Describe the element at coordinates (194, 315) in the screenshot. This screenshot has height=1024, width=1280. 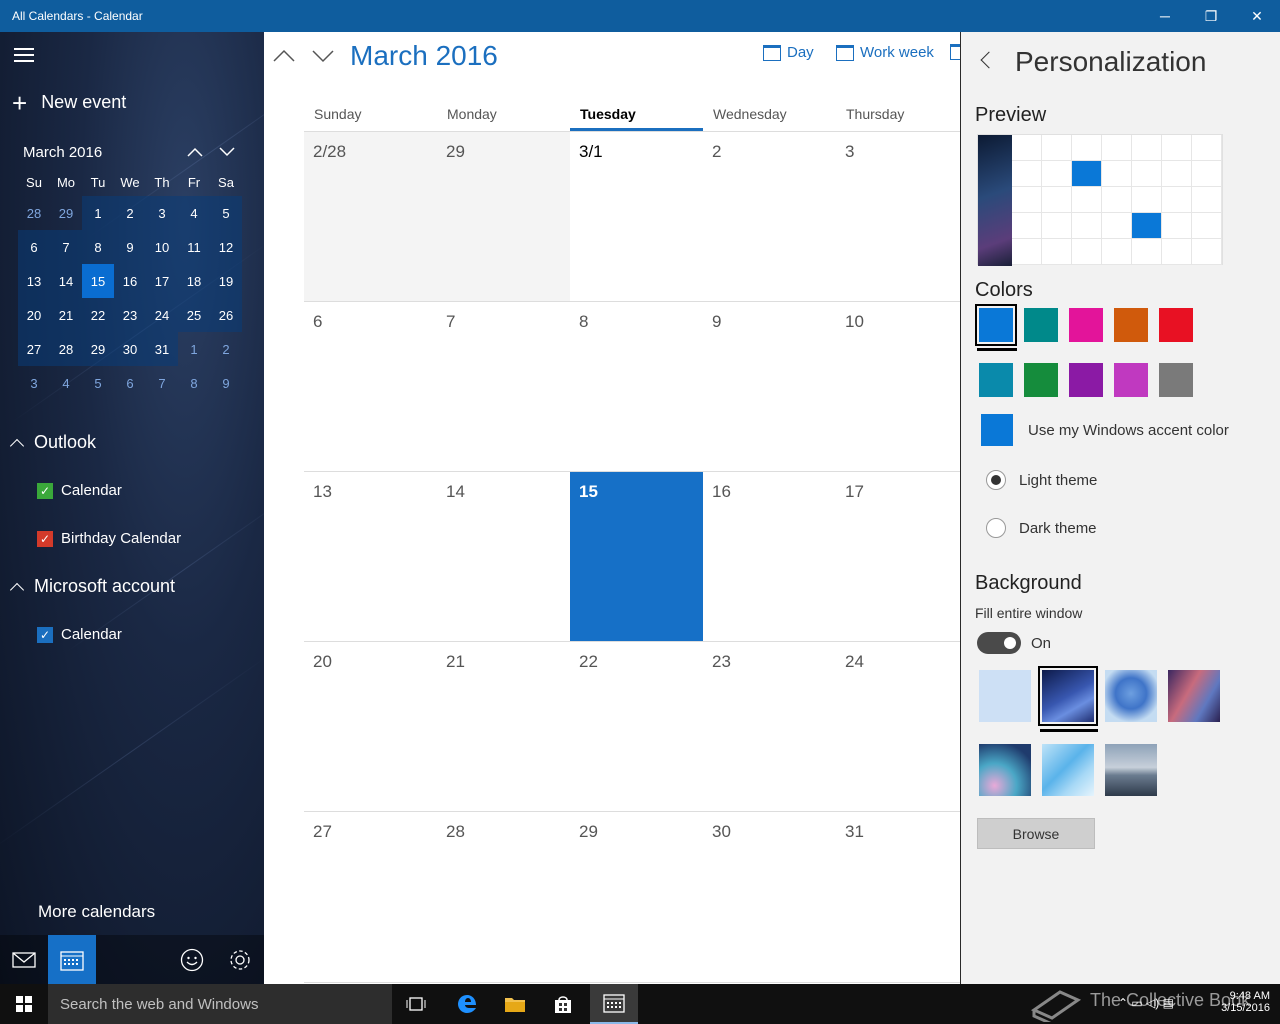
I see `mini-day-cell: 25` at that location.